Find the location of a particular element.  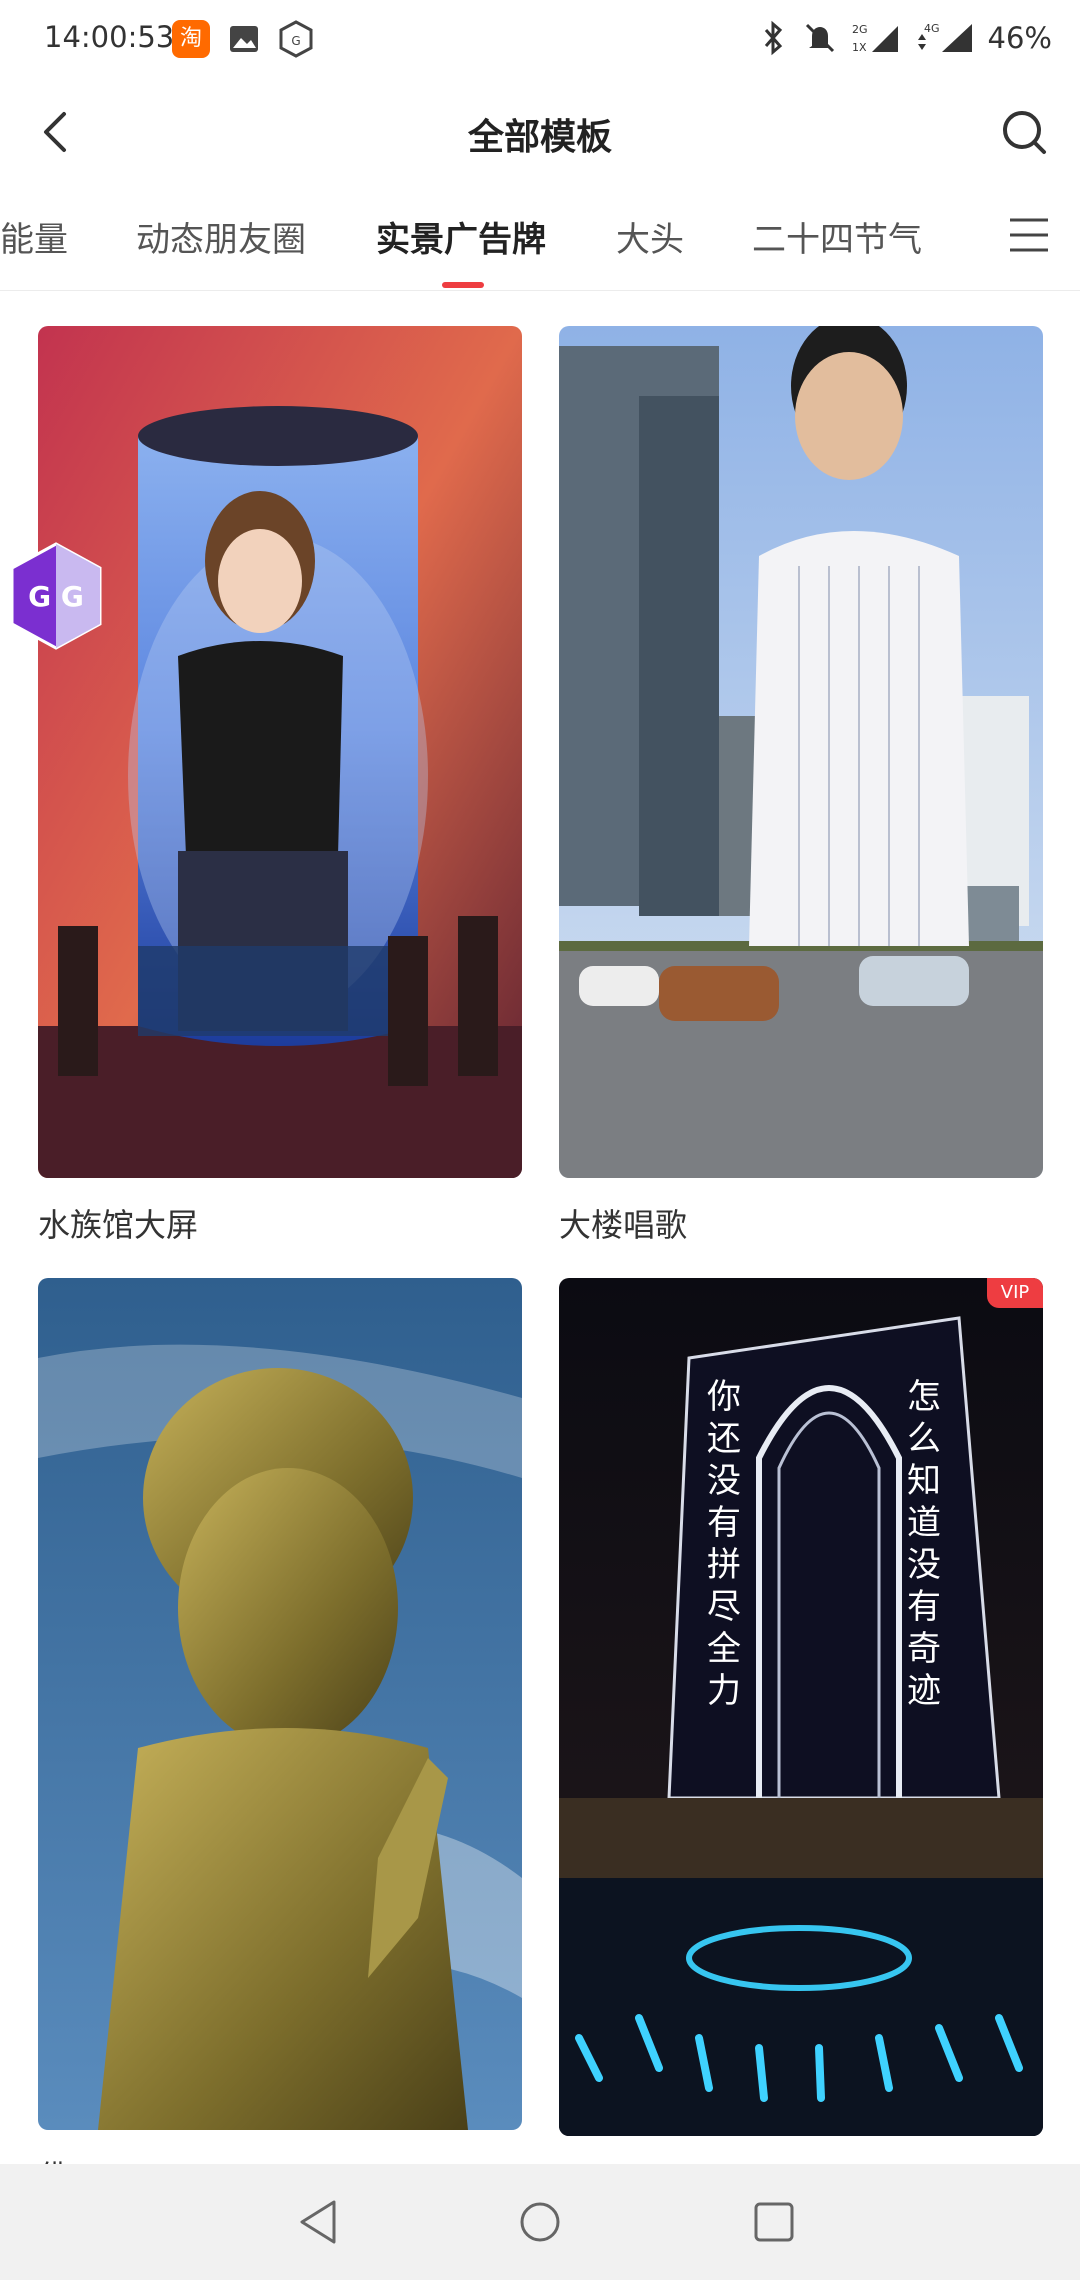

status-bar: 14:00:53 淘 G 2G 1X 4G 46% is located at coordinates (540, 40).